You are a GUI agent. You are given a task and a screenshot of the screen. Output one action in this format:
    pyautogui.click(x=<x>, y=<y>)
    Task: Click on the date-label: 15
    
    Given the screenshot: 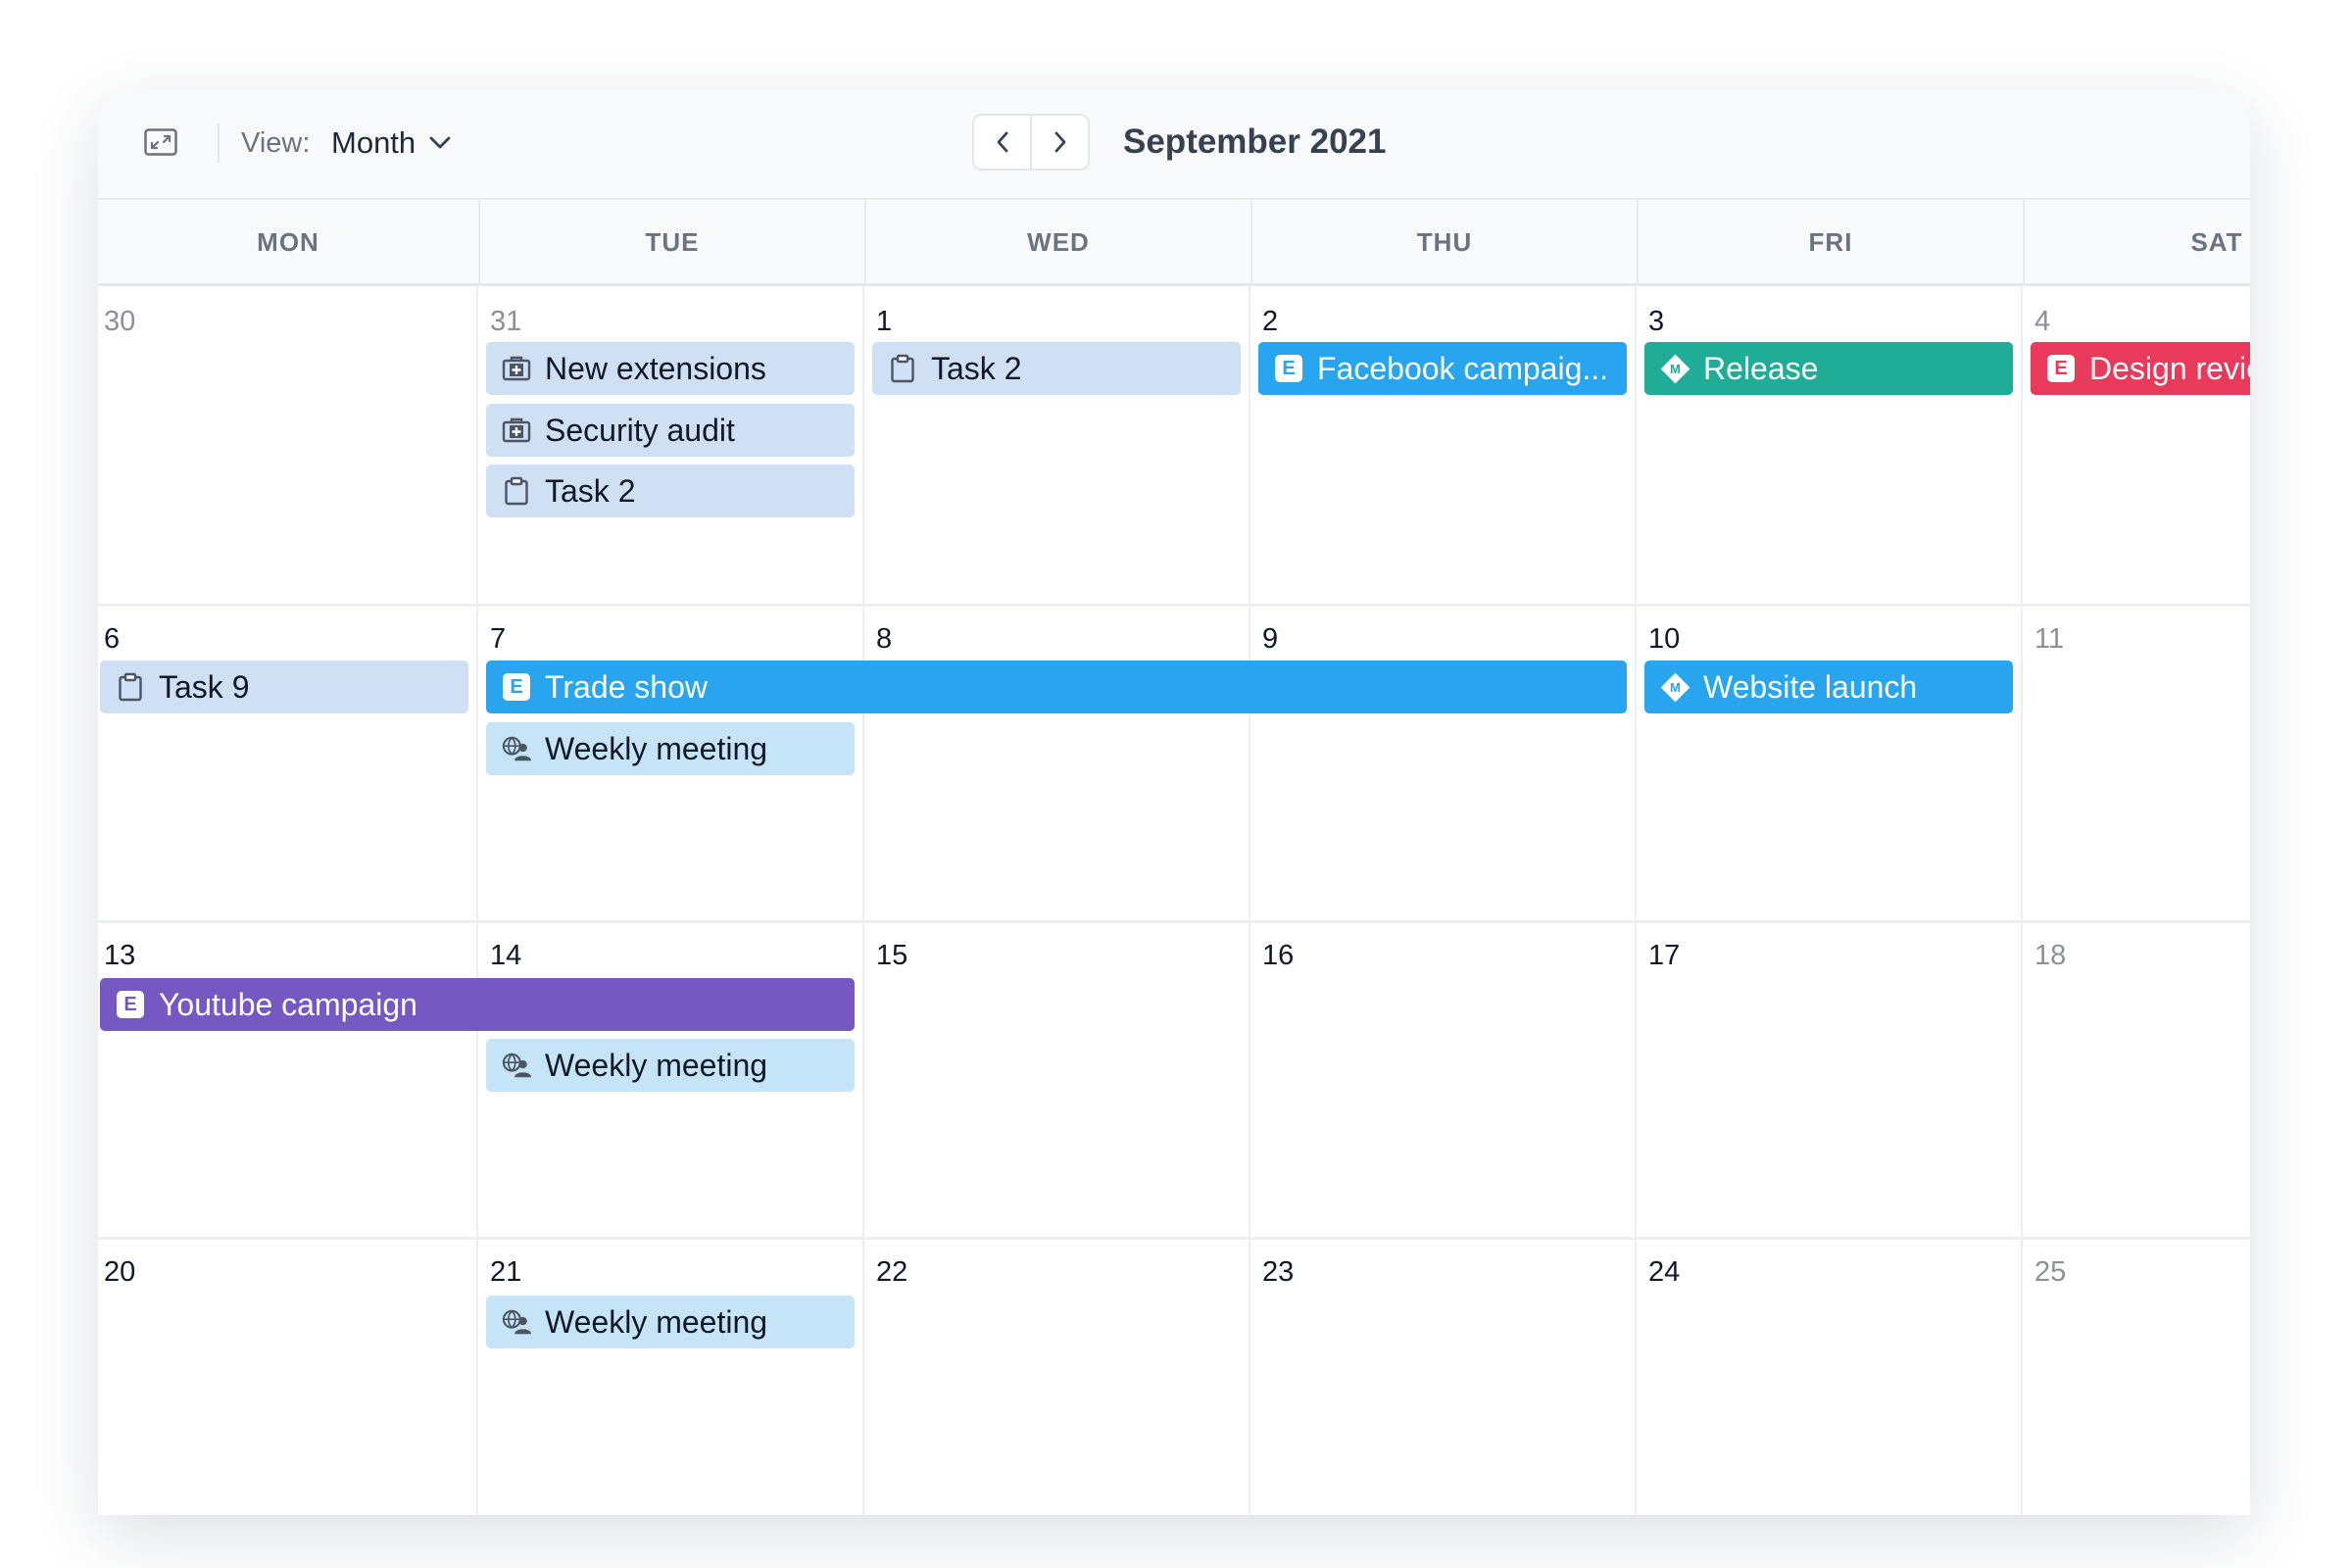 What is the action you would take?
    pyautogui.click(x=892, y=955)
    